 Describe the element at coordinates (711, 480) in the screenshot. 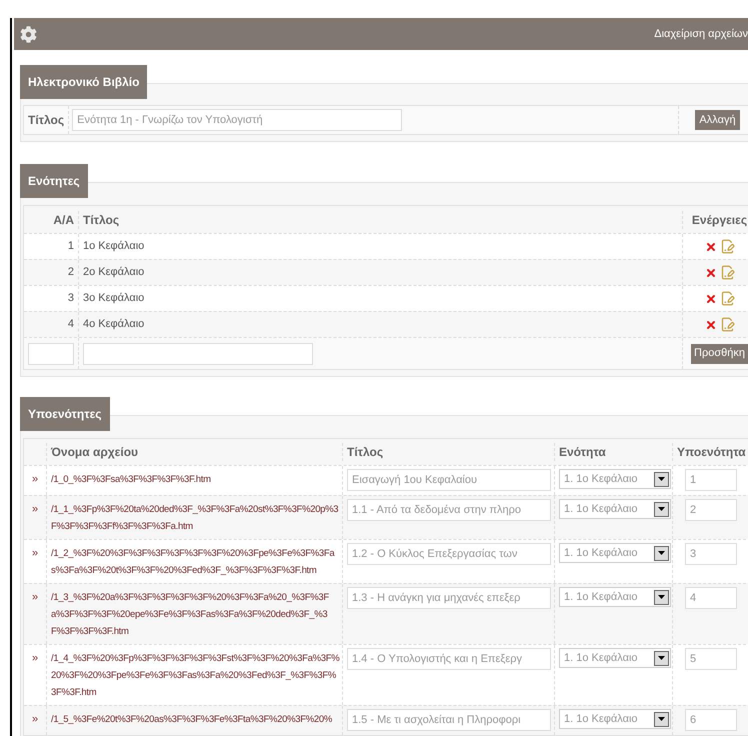

I see `number-input: 1` at that location.